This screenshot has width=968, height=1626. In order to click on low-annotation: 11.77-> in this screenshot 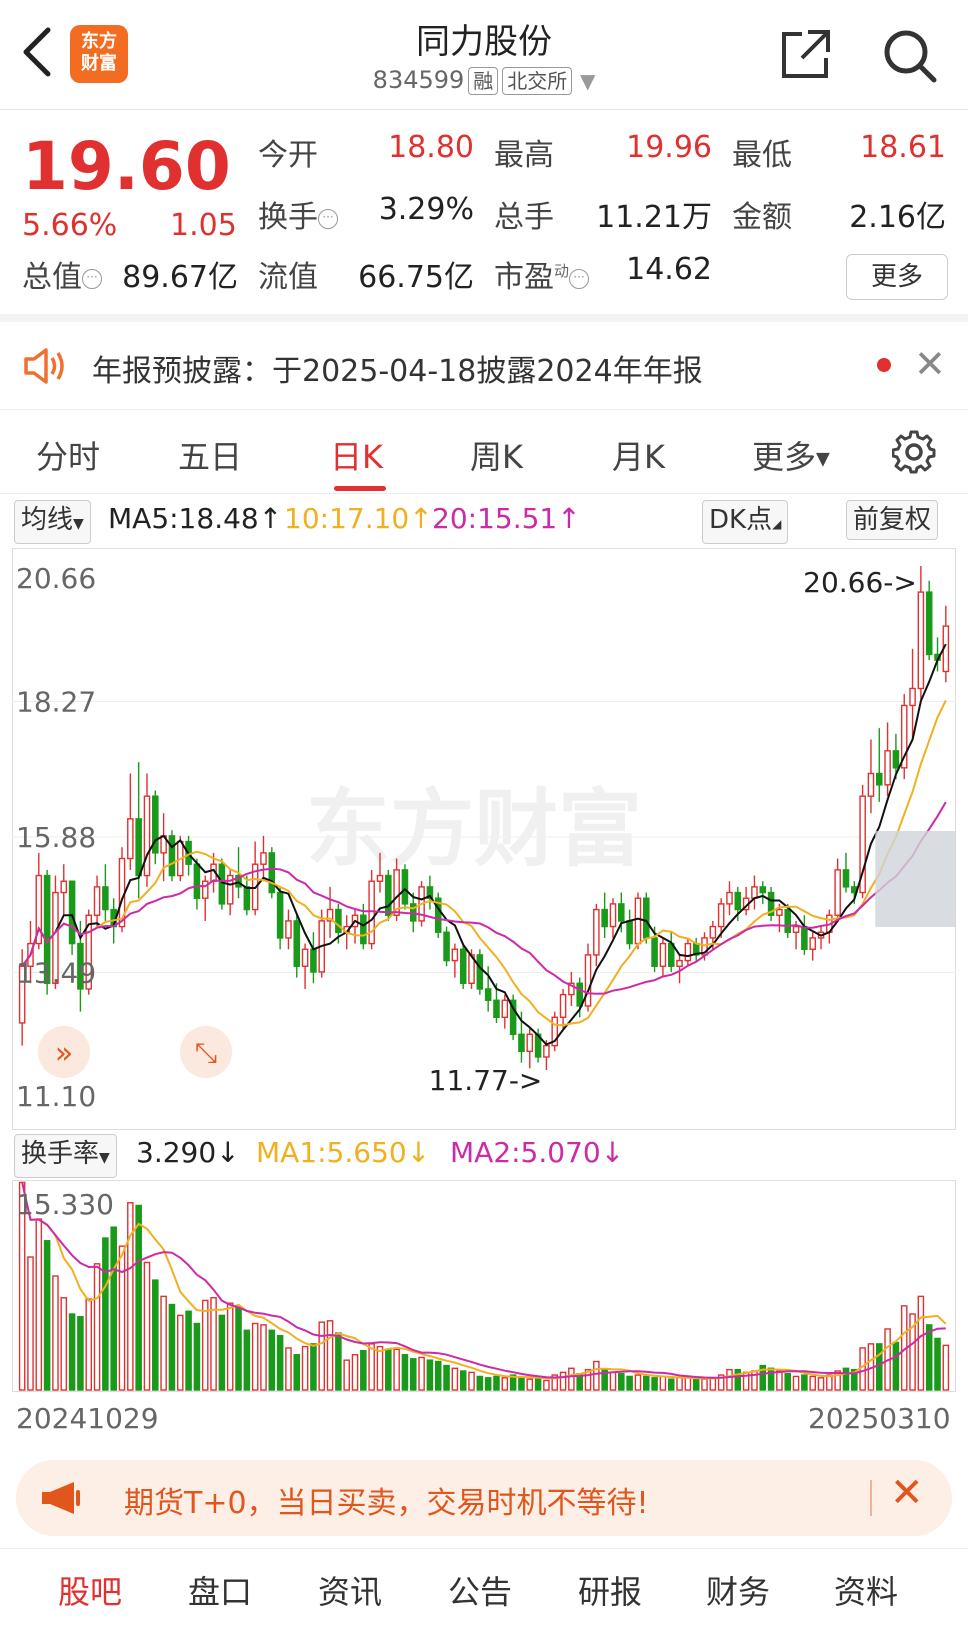, I will do `click(486, 1080)`.